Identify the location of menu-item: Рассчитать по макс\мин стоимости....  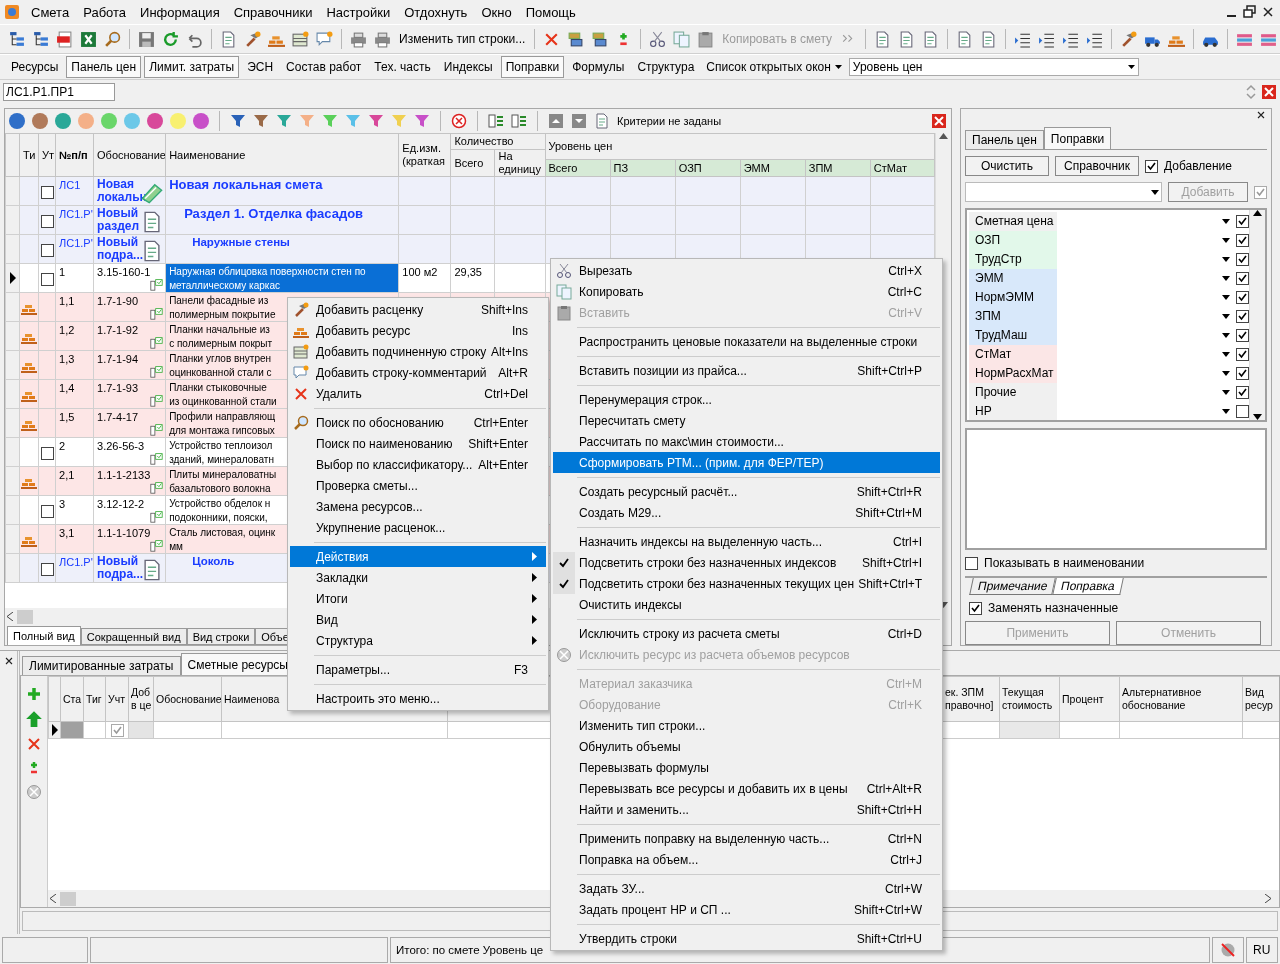
(746, 441).